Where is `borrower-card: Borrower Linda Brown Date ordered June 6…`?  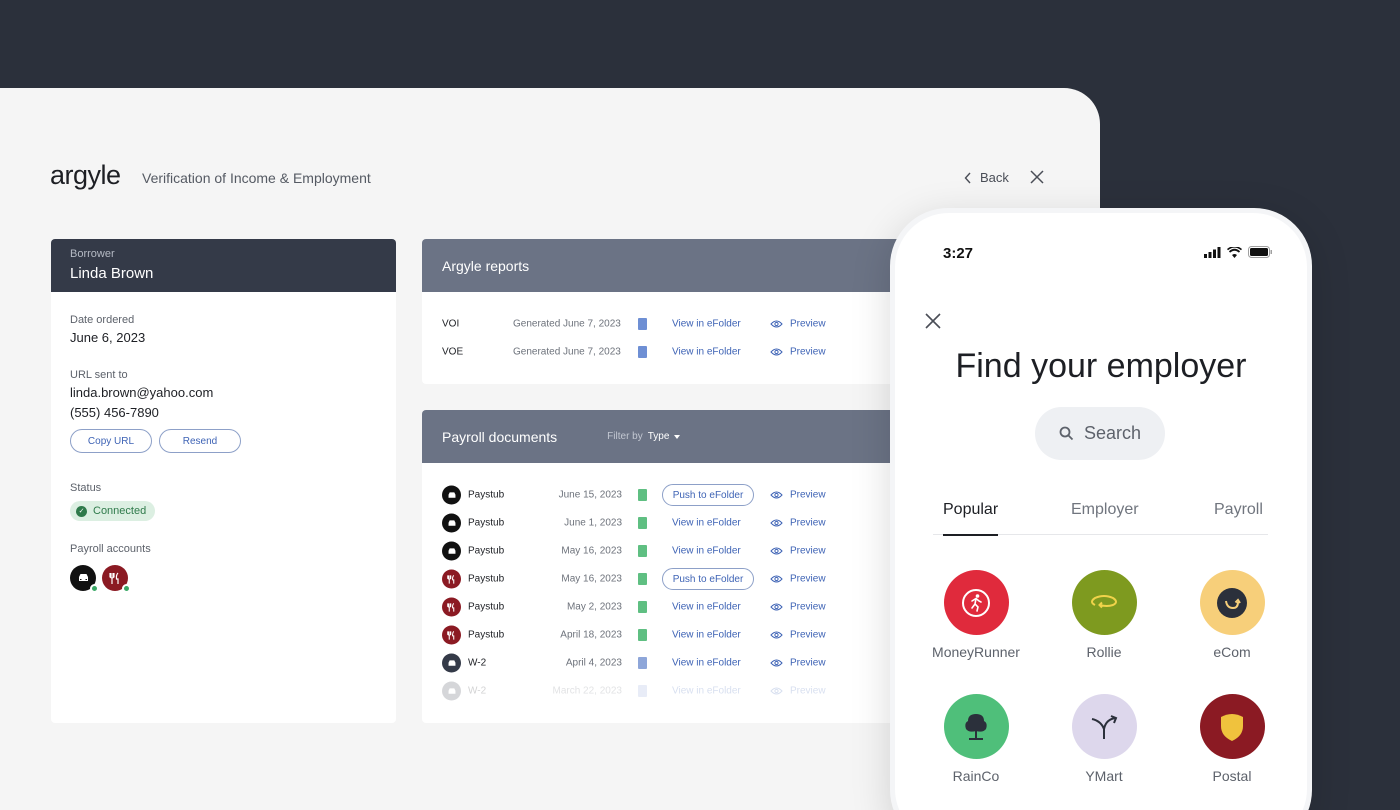 borrower-card: Borrower Linda Brown Date ordered June 6… is located at coordinates (223, 481).